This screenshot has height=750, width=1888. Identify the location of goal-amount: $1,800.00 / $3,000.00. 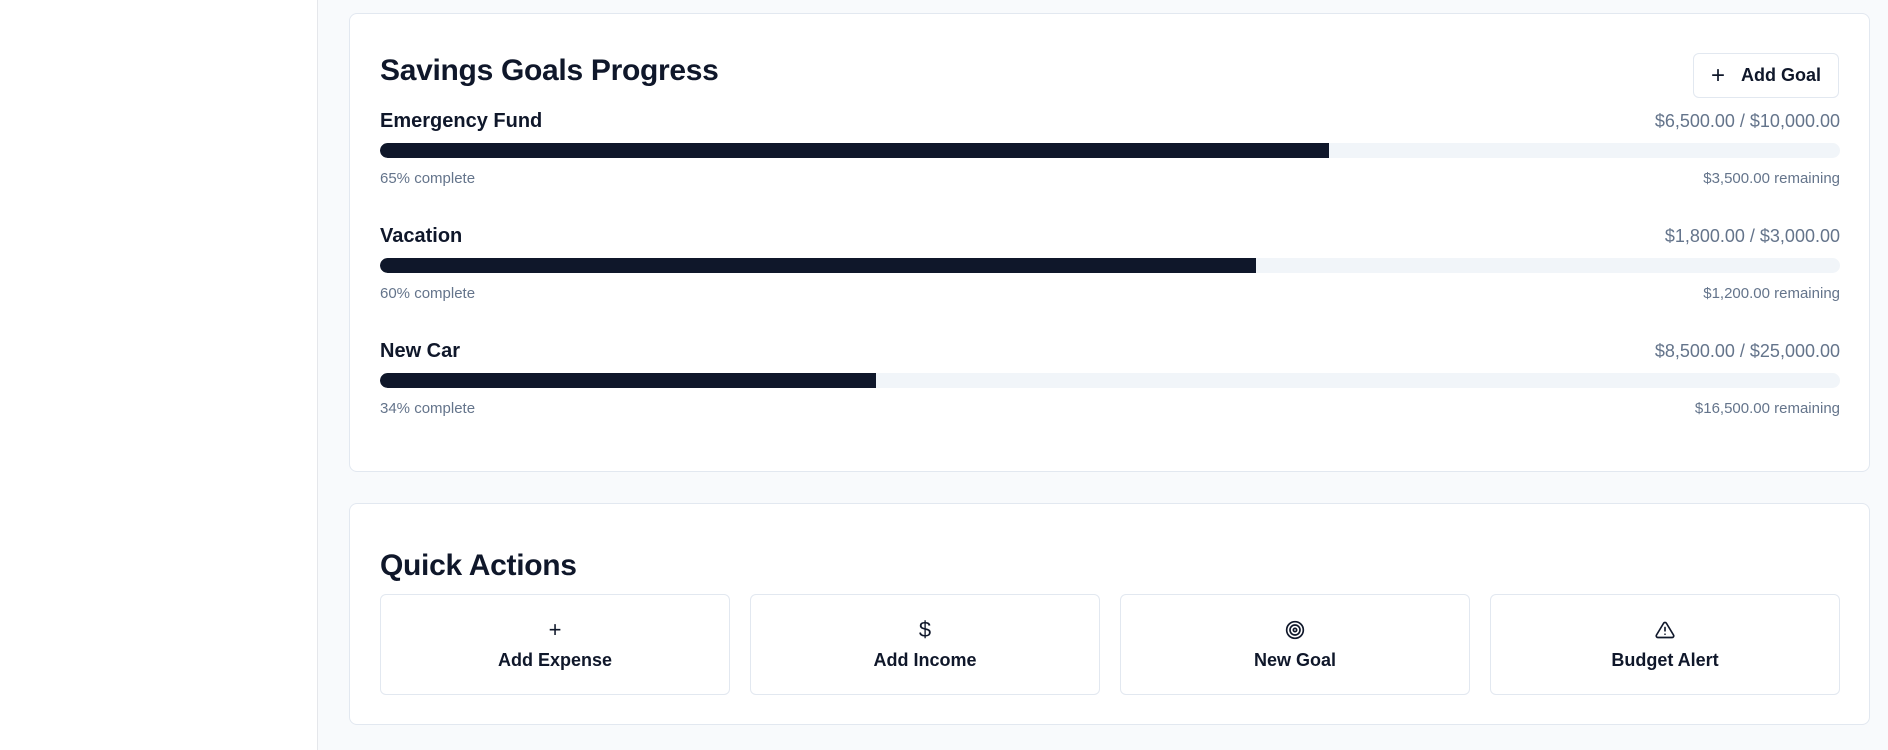
(1752, 236).